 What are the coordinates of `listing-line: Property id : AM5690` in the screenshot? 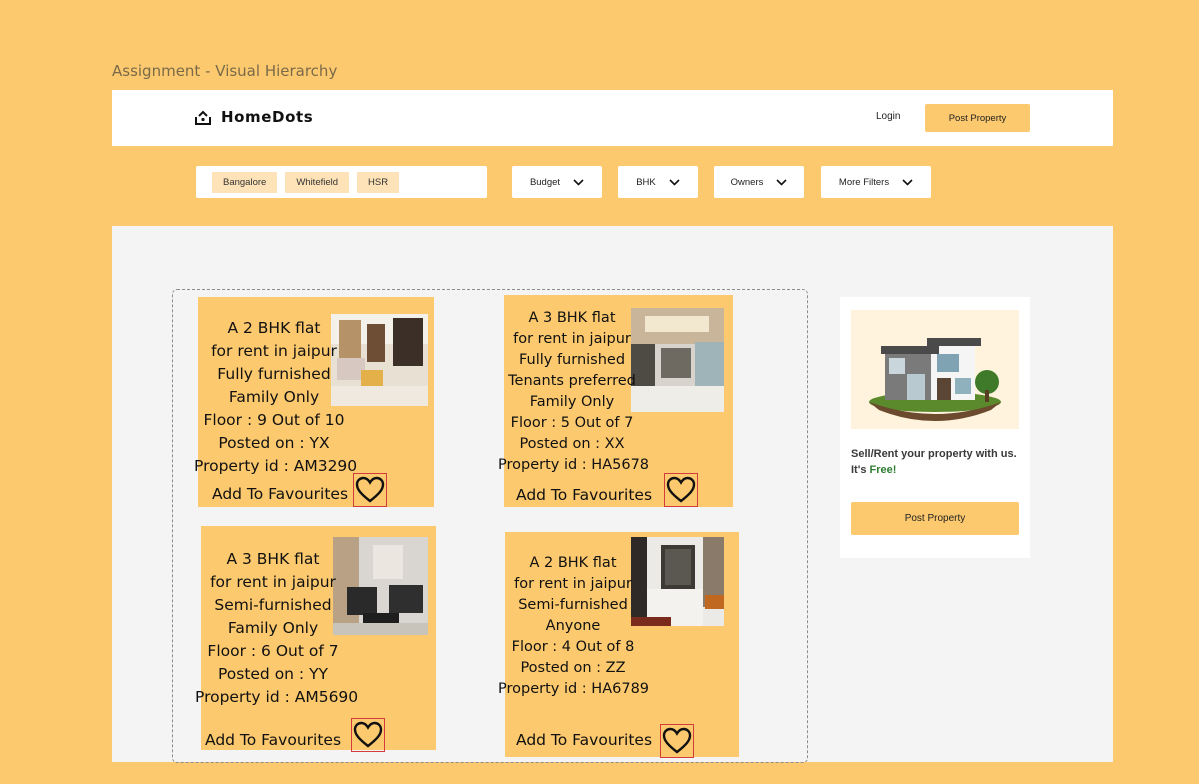 It's located at (277, 697).